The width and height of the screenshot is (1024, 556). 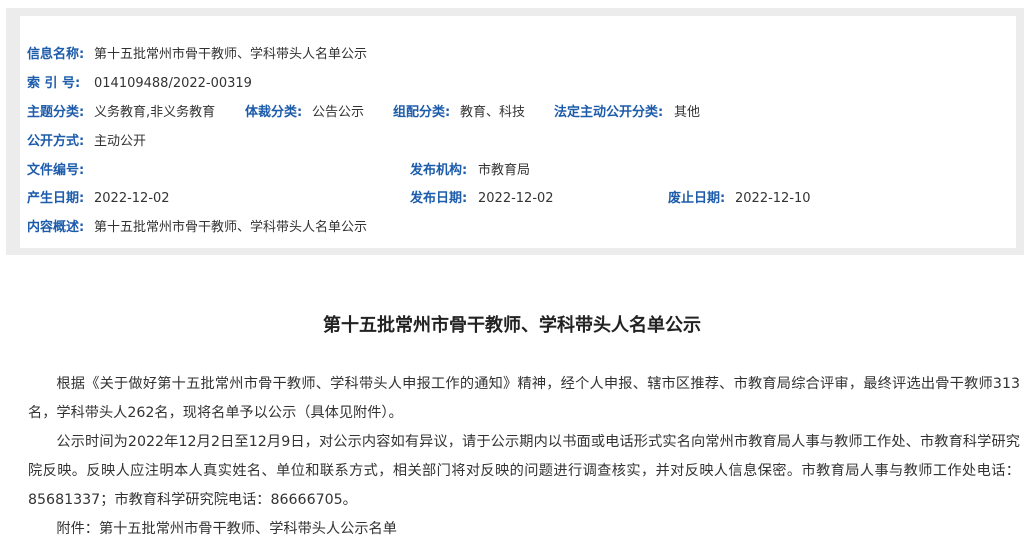 What do you see at coordinates (120, 141) in the screenshot?
I see `open-mode-value: 主动公开` at bounding box center [120, 141].